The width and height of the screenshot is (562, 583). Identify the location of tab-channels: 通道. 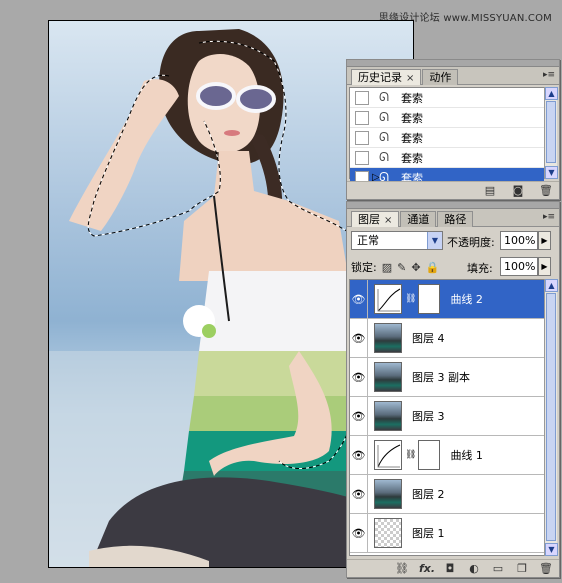
(418, 219).